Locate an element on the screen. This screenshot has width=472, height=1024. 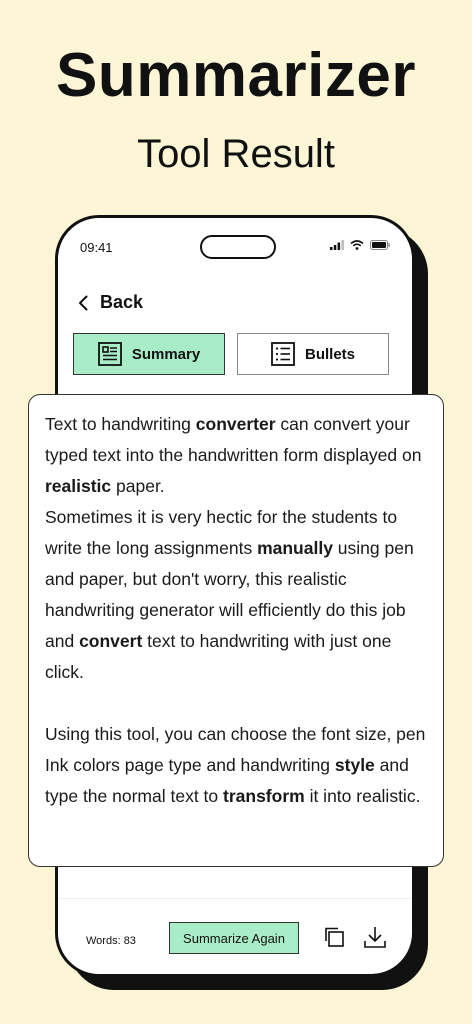
bottom-action-bar: Words: 83 Summarize Again is located at coordinates (235, 936).